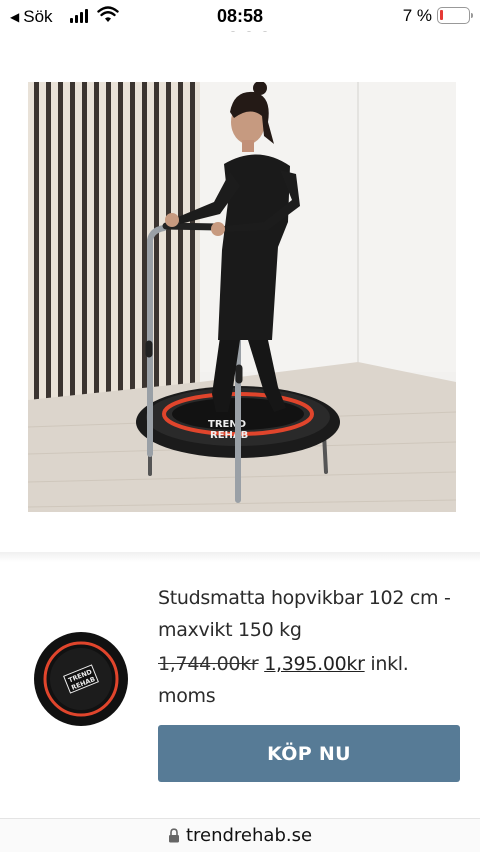 Image resolution: width=480 pixels, height=852 pixels. Describe the element at coordinates (81, 679) in the screenshot. I see `product-thumbnail: TREND REHAB` at that location.